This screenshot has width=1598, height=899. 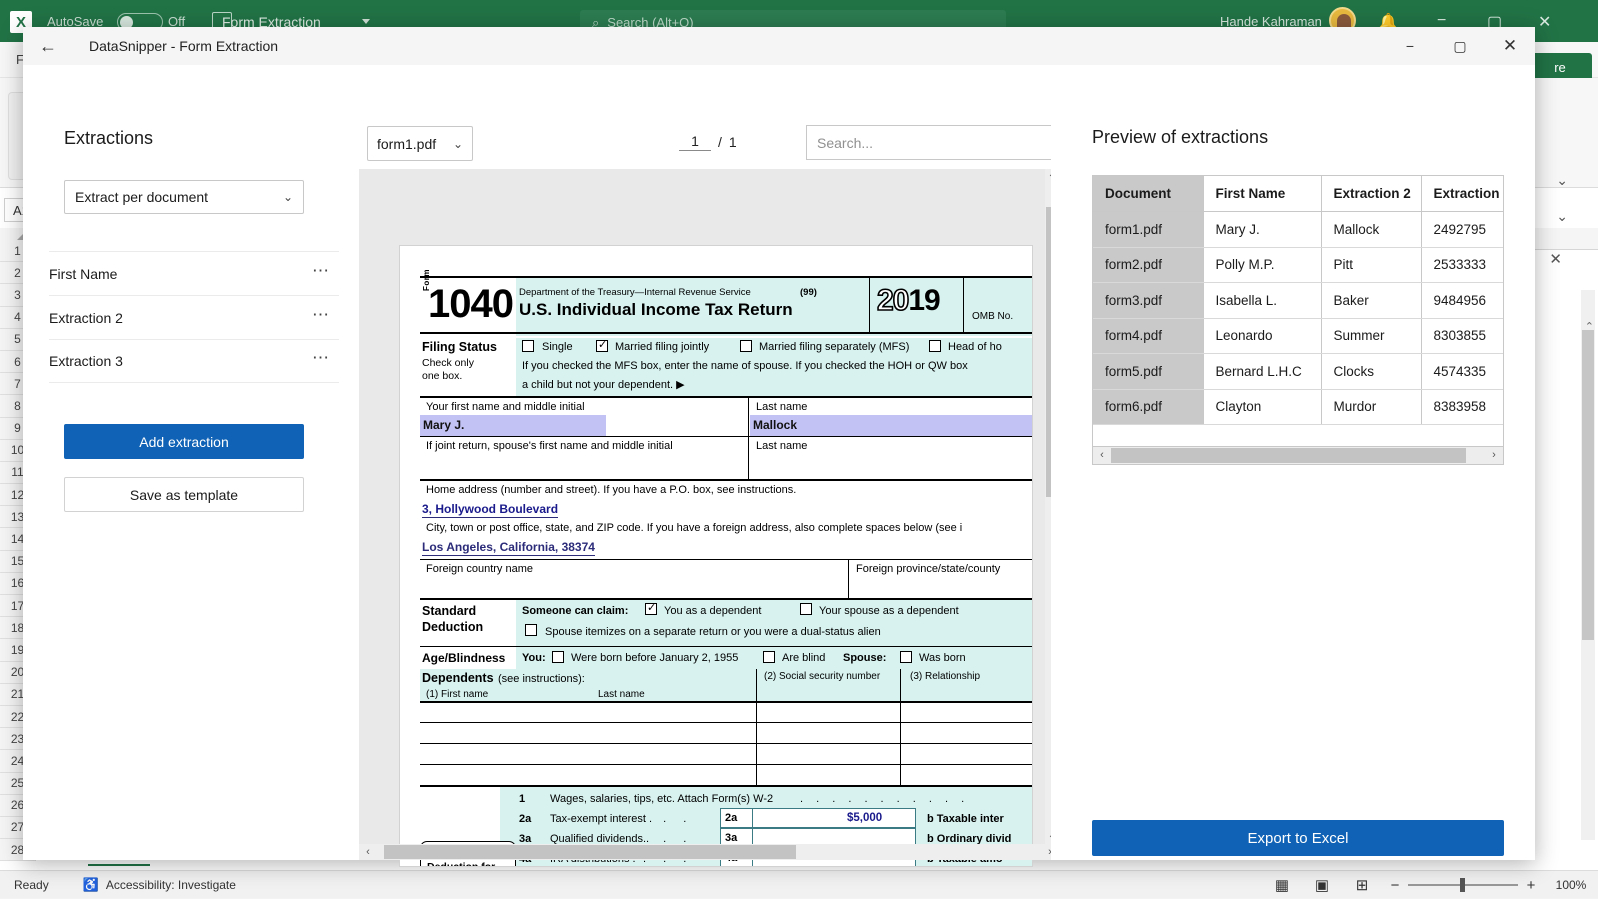 I want to click on export-to-excel-button: Export to Excel, so click(x=1298, y=838).